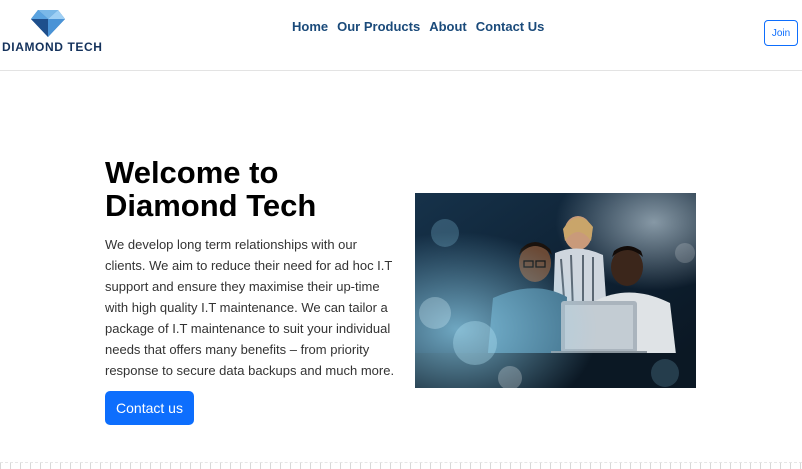 This screenshot has width=802, height=469. I want to click on brand-logo: DIAMOND TECH, so click(52, 32).